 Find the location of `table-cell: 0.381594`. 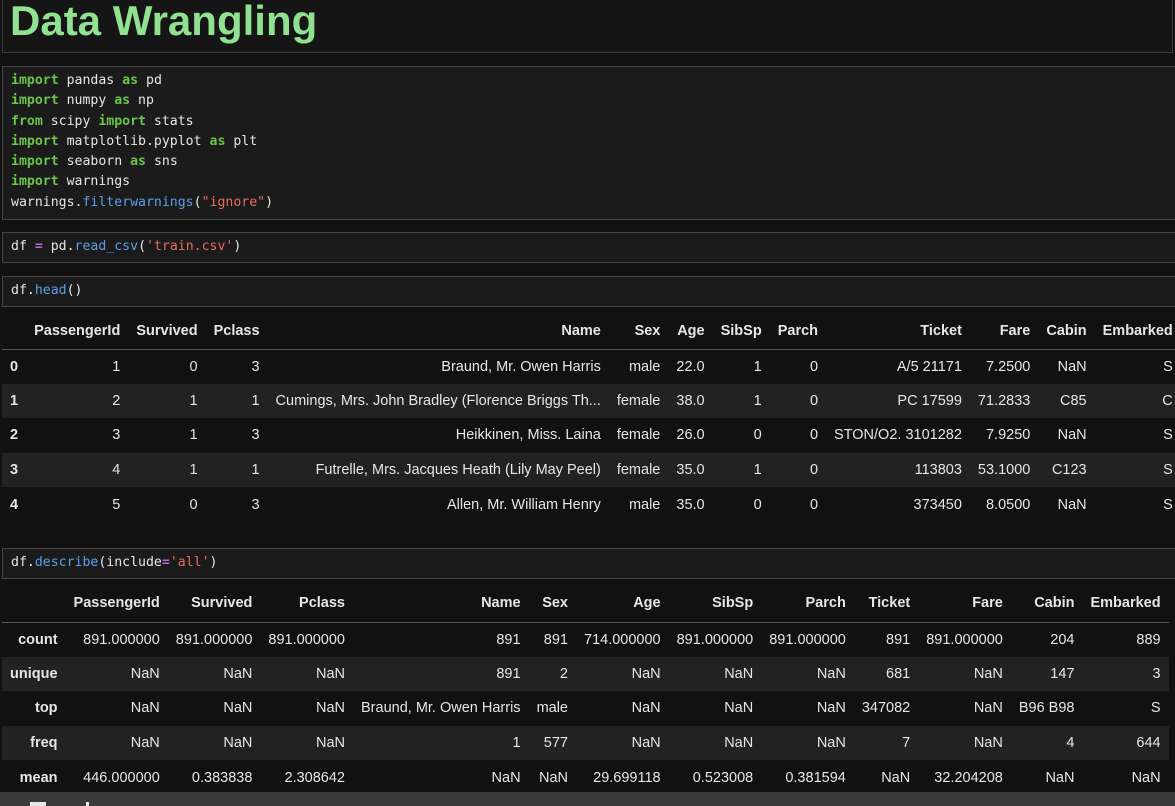

table-cell: 0.381594 is located at coordinates (815, 777).